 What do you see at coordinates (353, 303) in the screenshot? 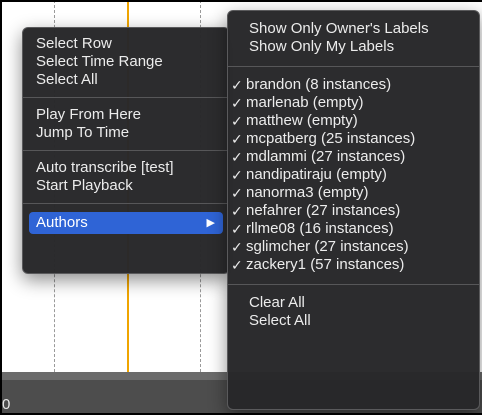
I see `menu-item-clear-all: Clear All` at bounding box center [353, 303].